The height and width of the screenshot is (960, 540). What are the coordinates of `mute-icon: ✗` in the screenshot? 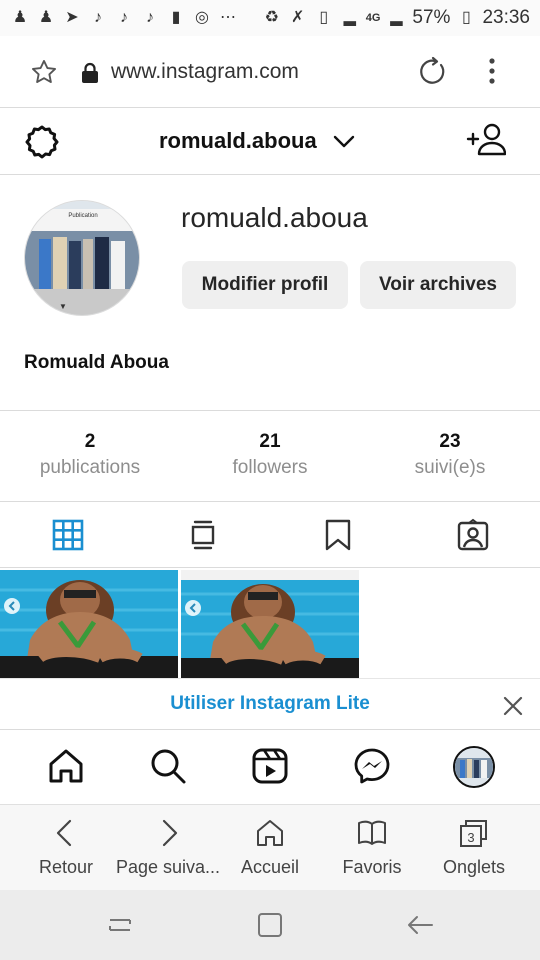 It's located at (298, 17).